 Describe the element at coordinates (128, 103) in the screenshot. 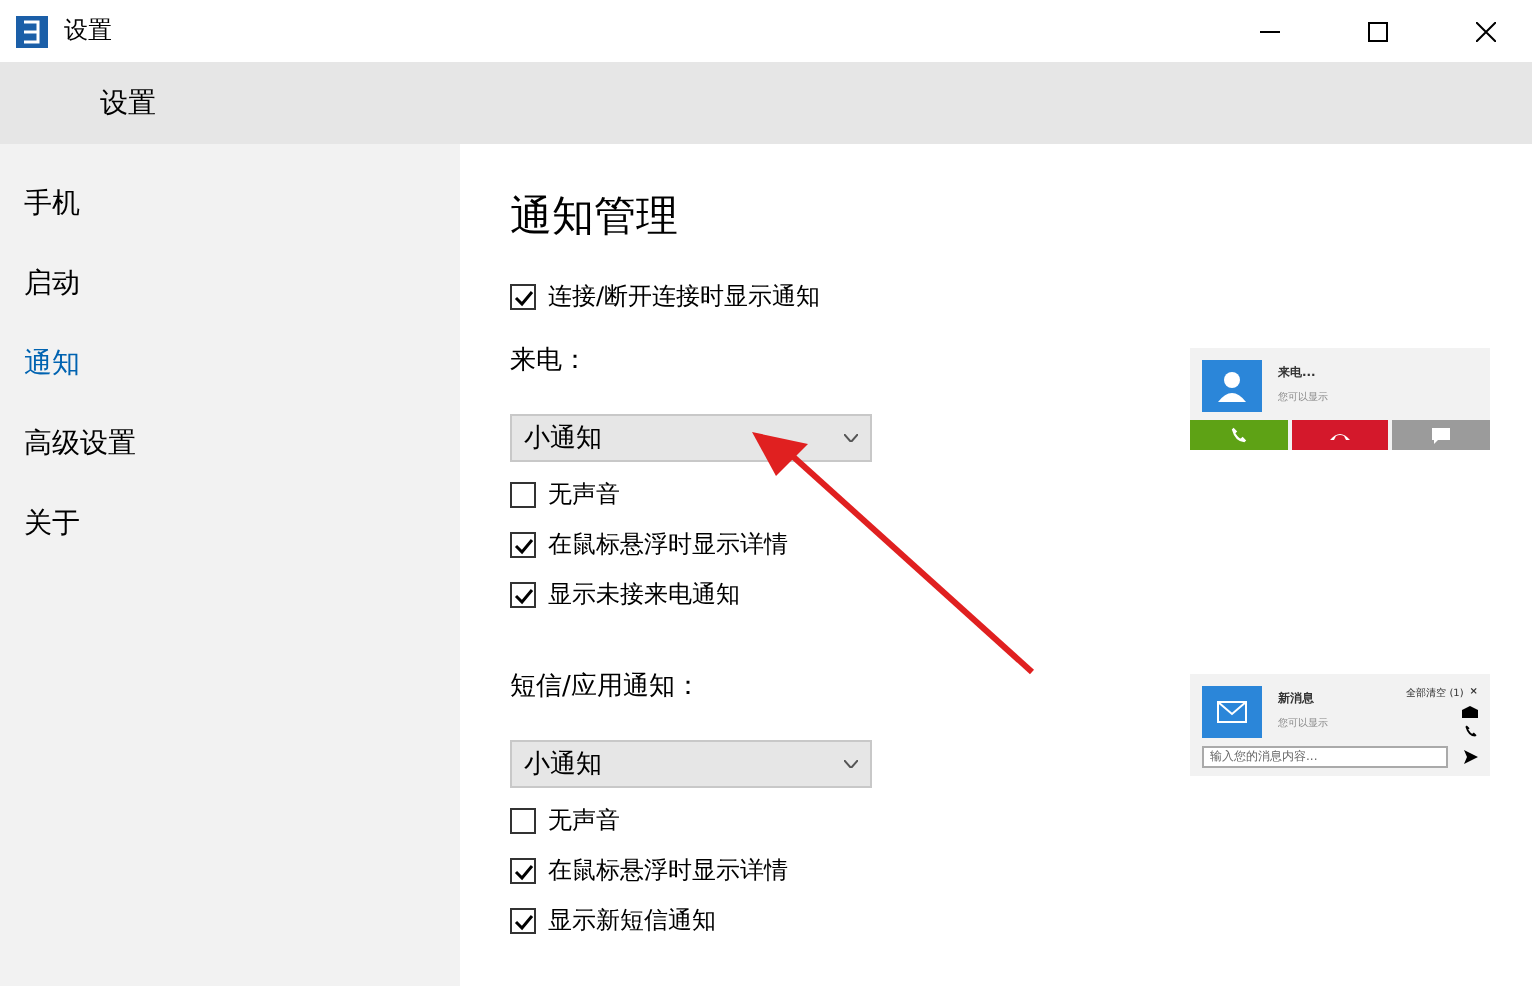

I see `header-title: 设置` at that location.